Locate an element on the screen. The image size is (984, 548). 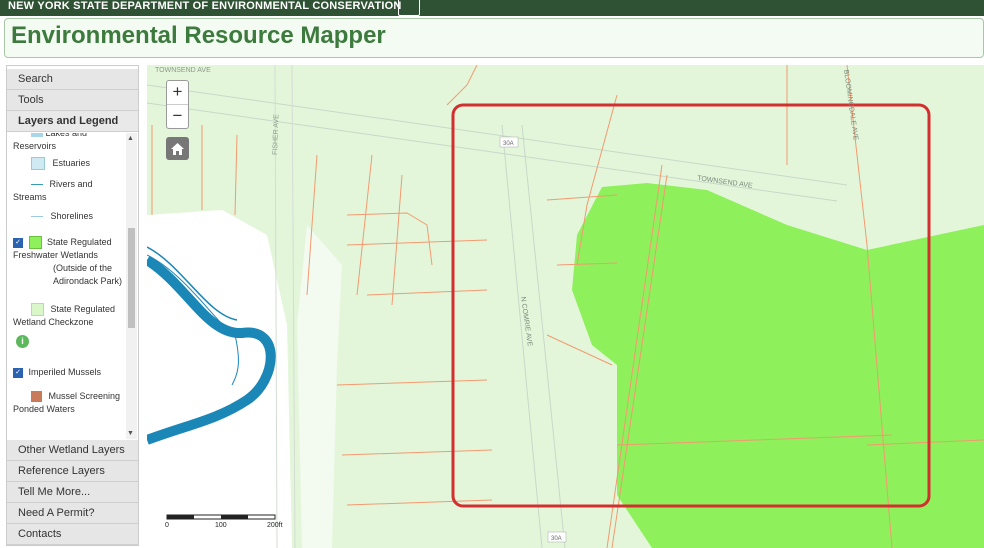
sidebar-need-a-permit: Need A Permit? is located at coordinates (72, 513).